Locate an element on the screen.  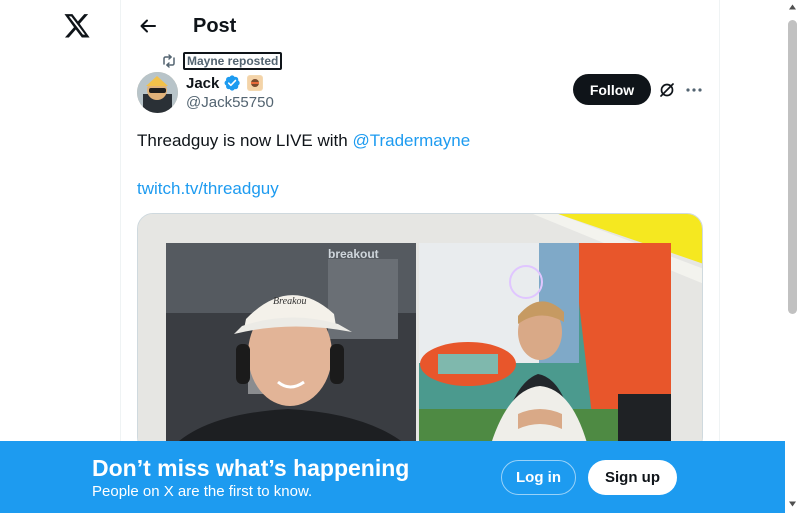
post-url-link: twitch.tv/threadguy is located at coordinates (208, 189).